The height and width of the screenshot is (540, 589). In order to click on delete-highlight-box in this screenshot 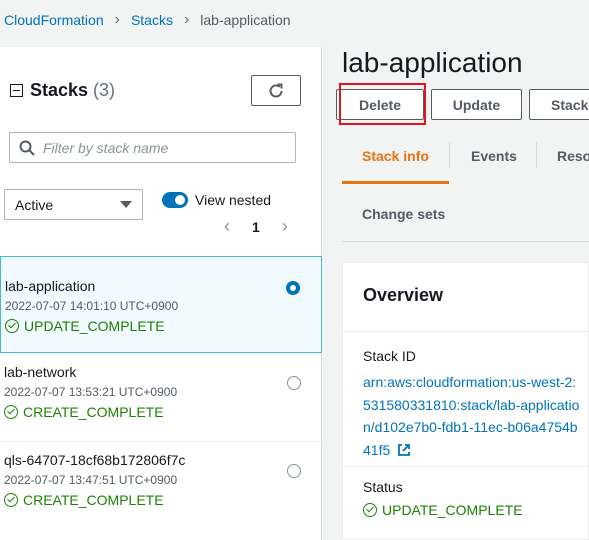, I will do `click(382, 104)`.